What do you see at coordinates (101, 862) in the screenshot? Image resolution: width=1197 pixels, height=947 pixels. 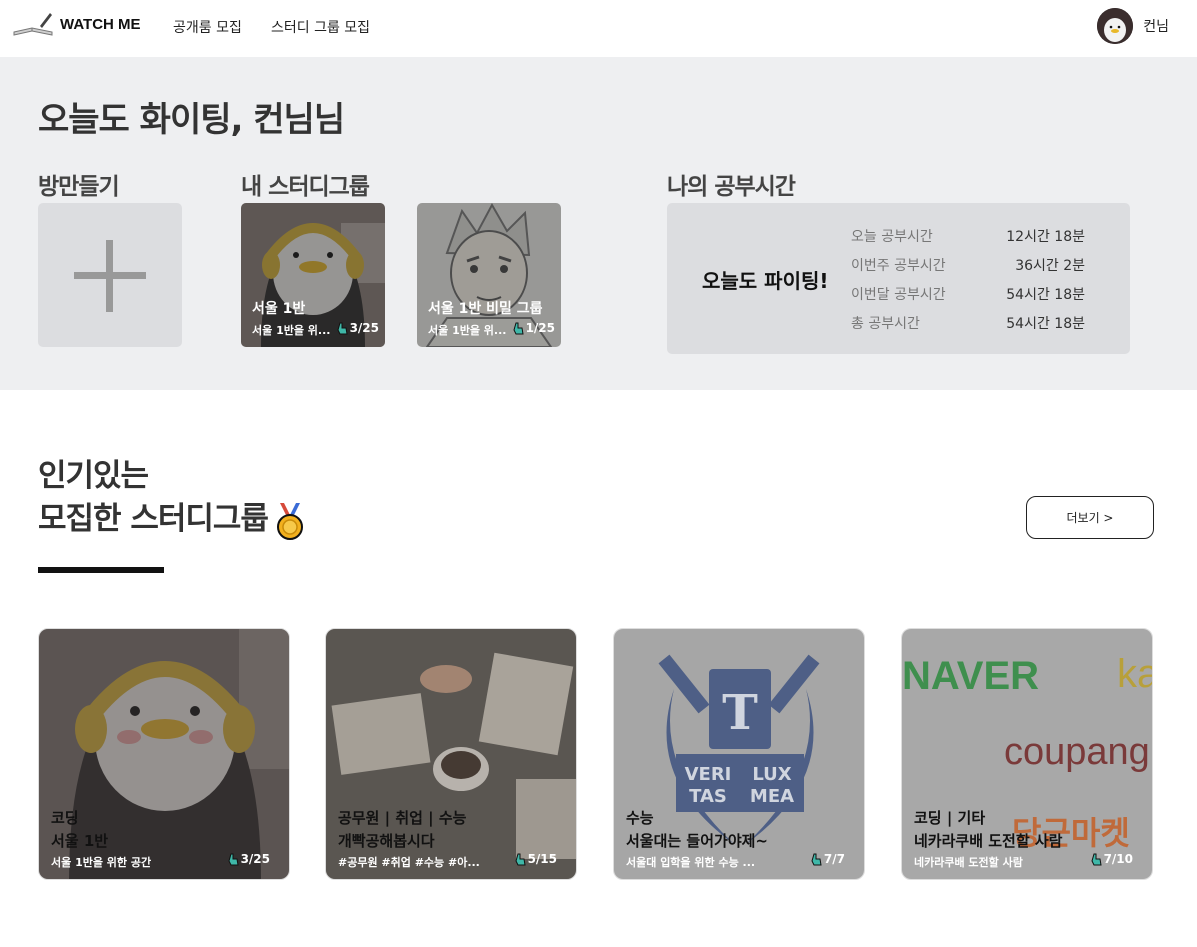 I see `group-desc: 서울 1반을 위한 공간` at bounding box center [101, 862].